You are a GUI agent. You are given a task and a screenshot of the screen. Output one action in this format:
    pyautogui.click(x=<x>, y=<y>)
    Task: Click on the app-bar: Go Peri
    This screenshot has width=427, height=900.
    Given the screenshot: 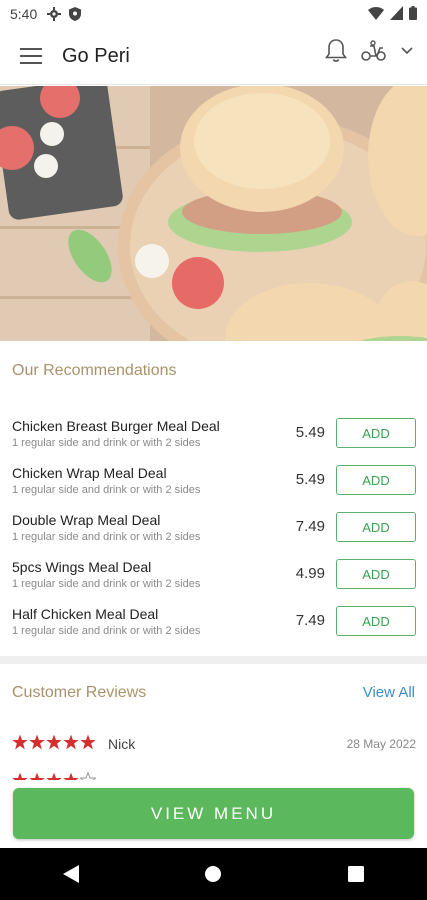 What is the action you would take?
    pyautogui.click(x=213, y=56)
    